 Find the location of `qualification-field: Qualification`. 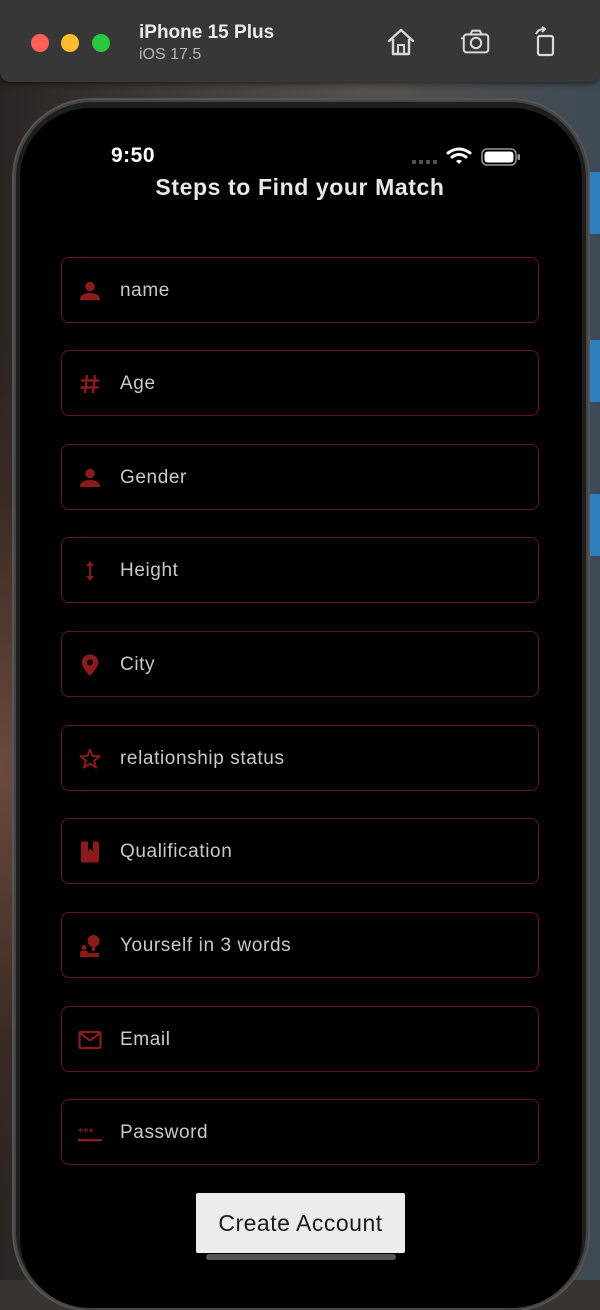

qualification-field: Qualification is located at coordinates (300, 851).